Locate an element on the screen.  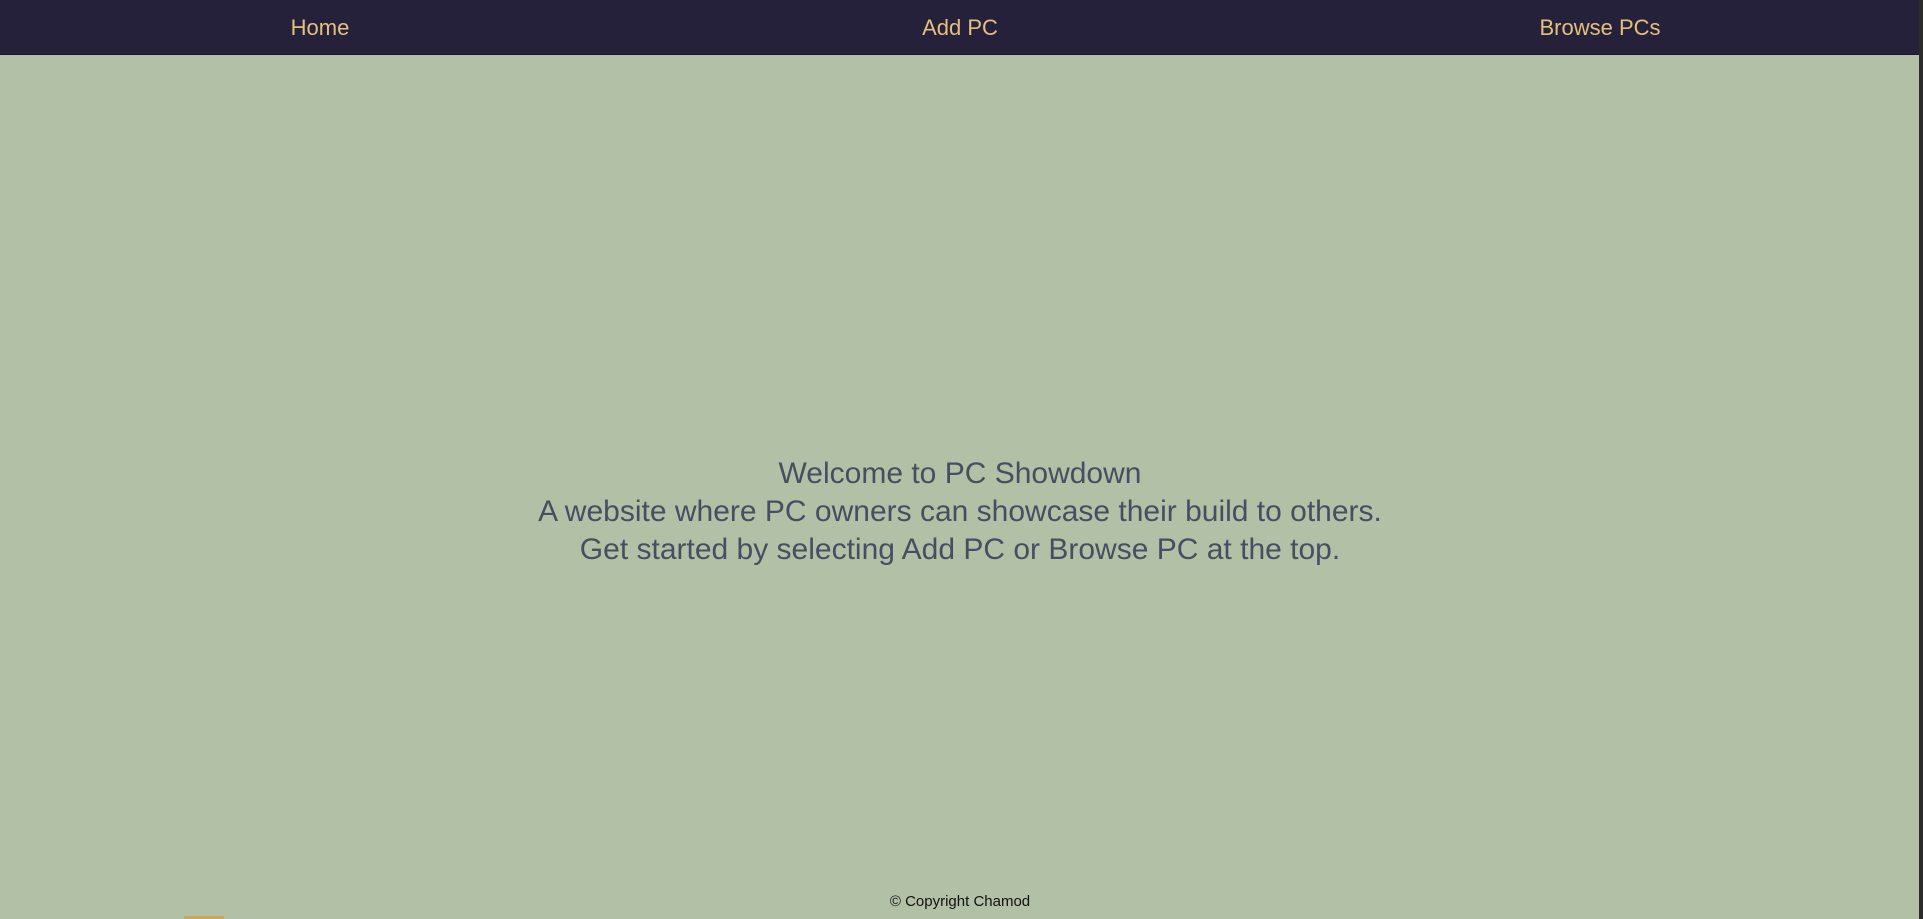
top-navbar: Home Add PC Browse PCs is located at coordinates (961, 27).